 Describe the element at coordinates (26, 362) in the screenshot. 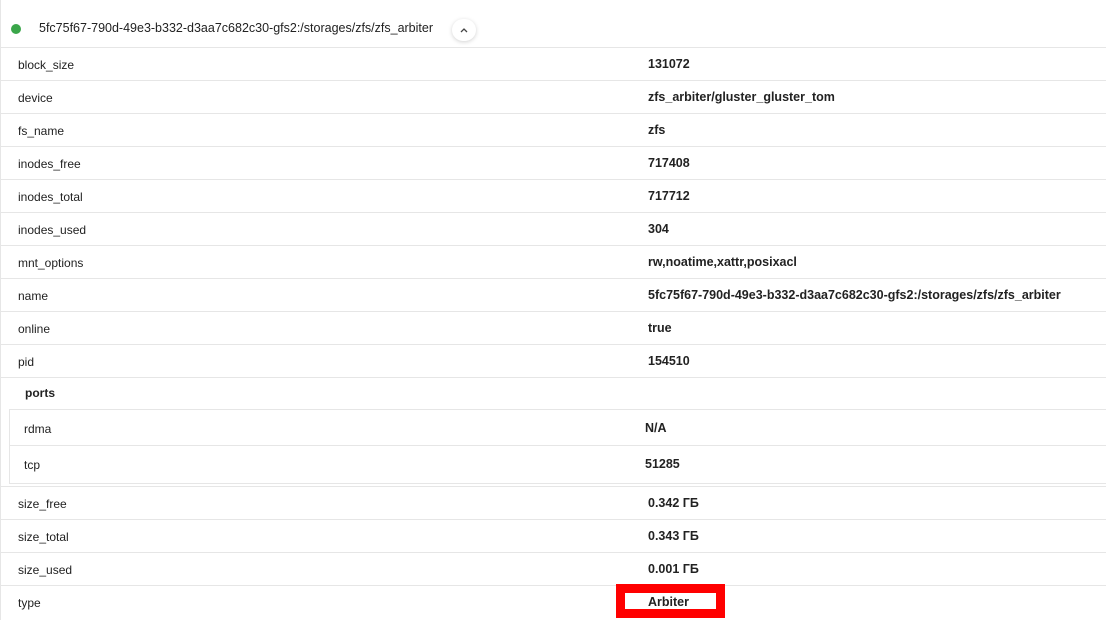

I see `property-key: pid` at that location.